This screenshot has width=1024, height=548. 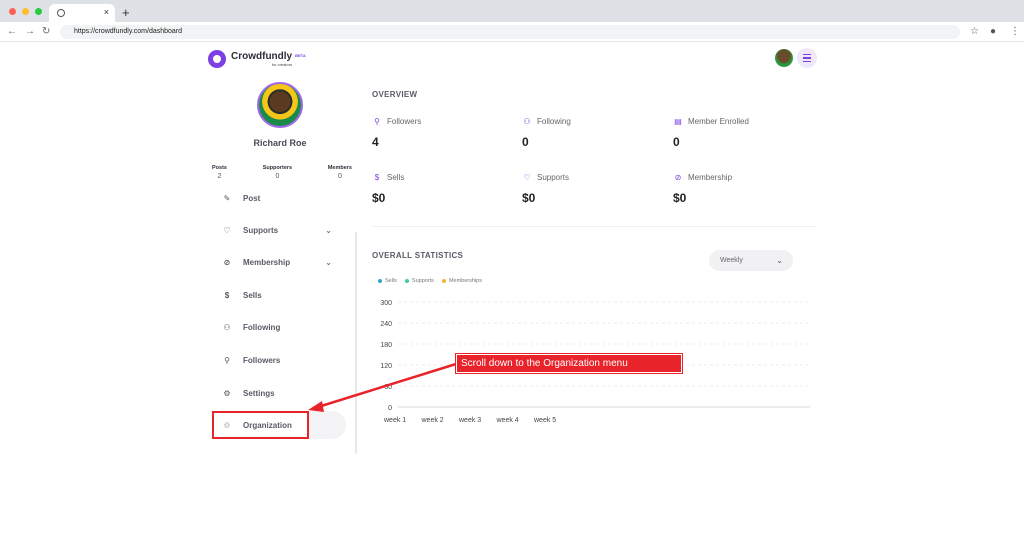 I want to click on period-select: Weekly ⌄, so click(x=751, y=260).